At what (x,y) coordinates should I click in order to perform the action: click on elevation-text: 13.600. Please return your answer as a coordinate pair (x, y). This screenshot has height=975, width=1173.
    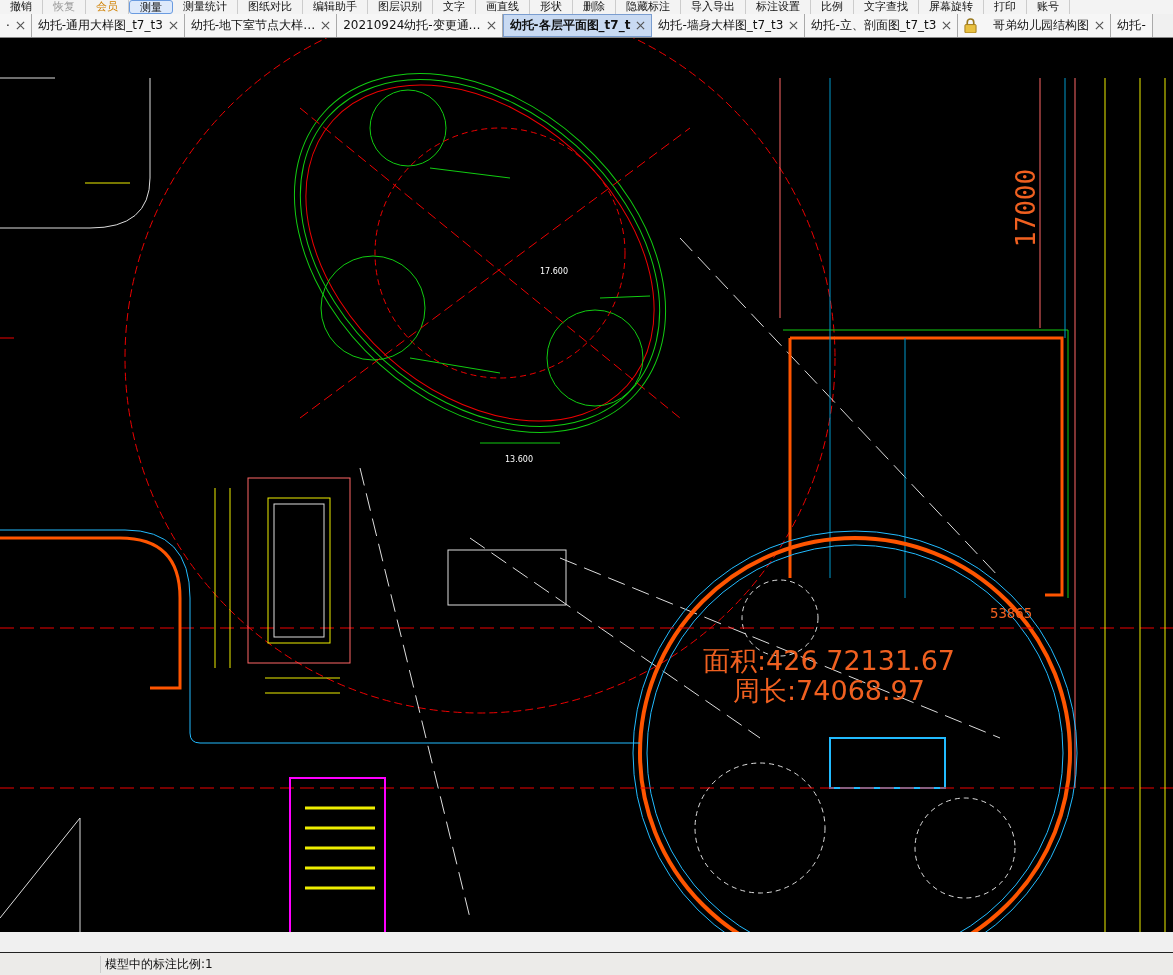
    Looking at the image, I should click on (519, 459).